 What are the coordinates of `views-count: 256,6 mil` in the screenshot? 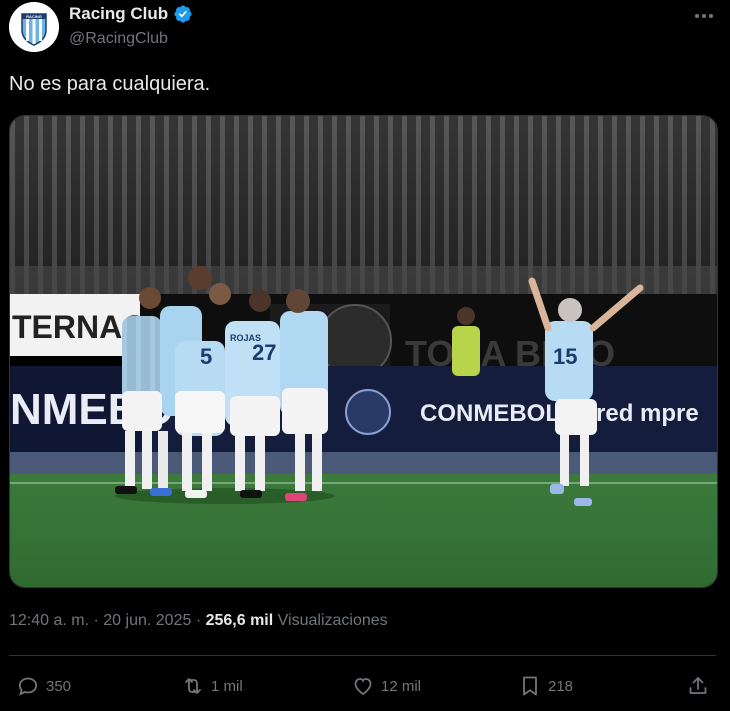 It's located at (239, 620).